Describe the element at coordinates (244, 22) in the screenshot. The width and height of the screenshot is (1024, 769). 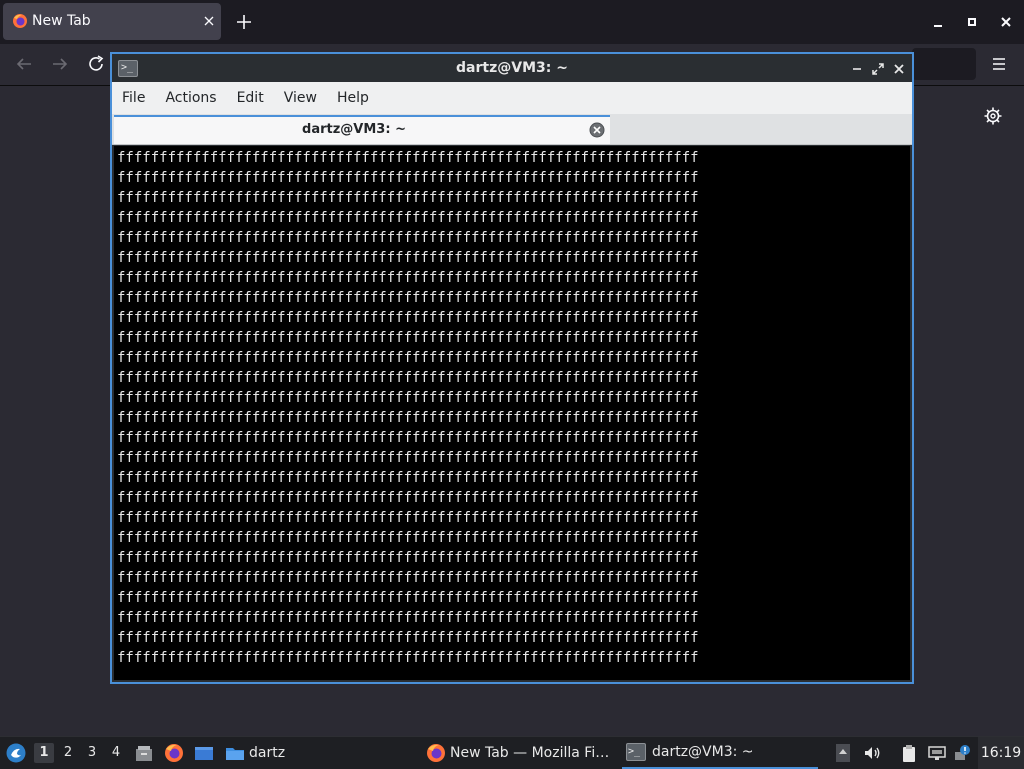
I see `new-tab-plus-icon` at that location.